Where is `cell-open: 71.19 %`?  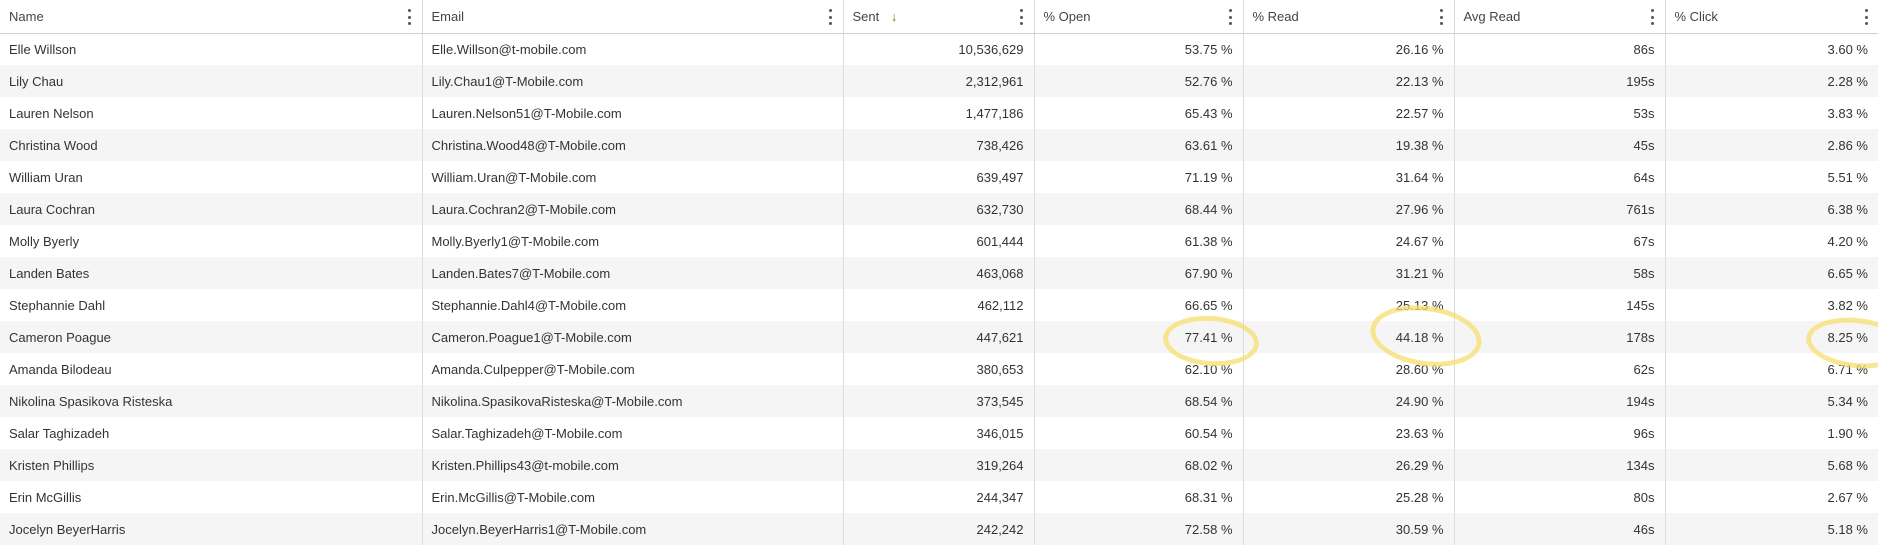 cell-open: 71.19 % is located at coordinates (1139, 177).